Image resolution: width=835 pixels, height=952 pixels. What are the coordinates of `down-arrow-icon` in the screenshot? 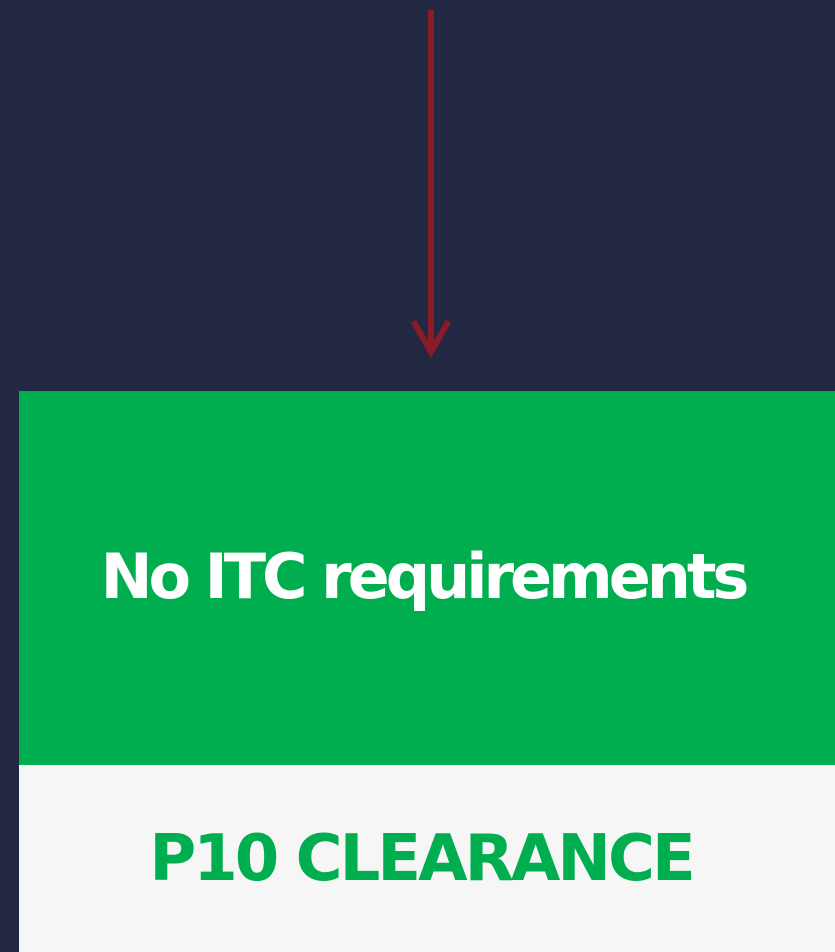 It's located at (431, 184).